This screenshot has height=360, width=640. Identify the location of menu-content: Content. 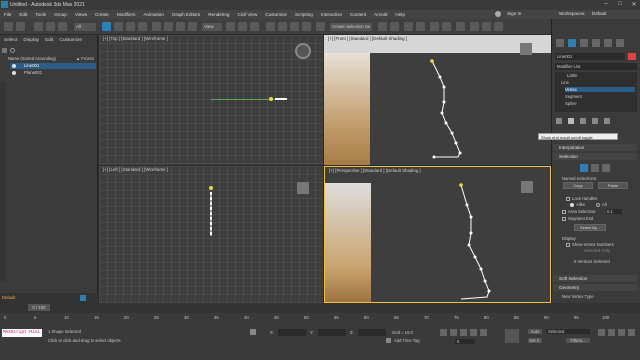
(358, 14).